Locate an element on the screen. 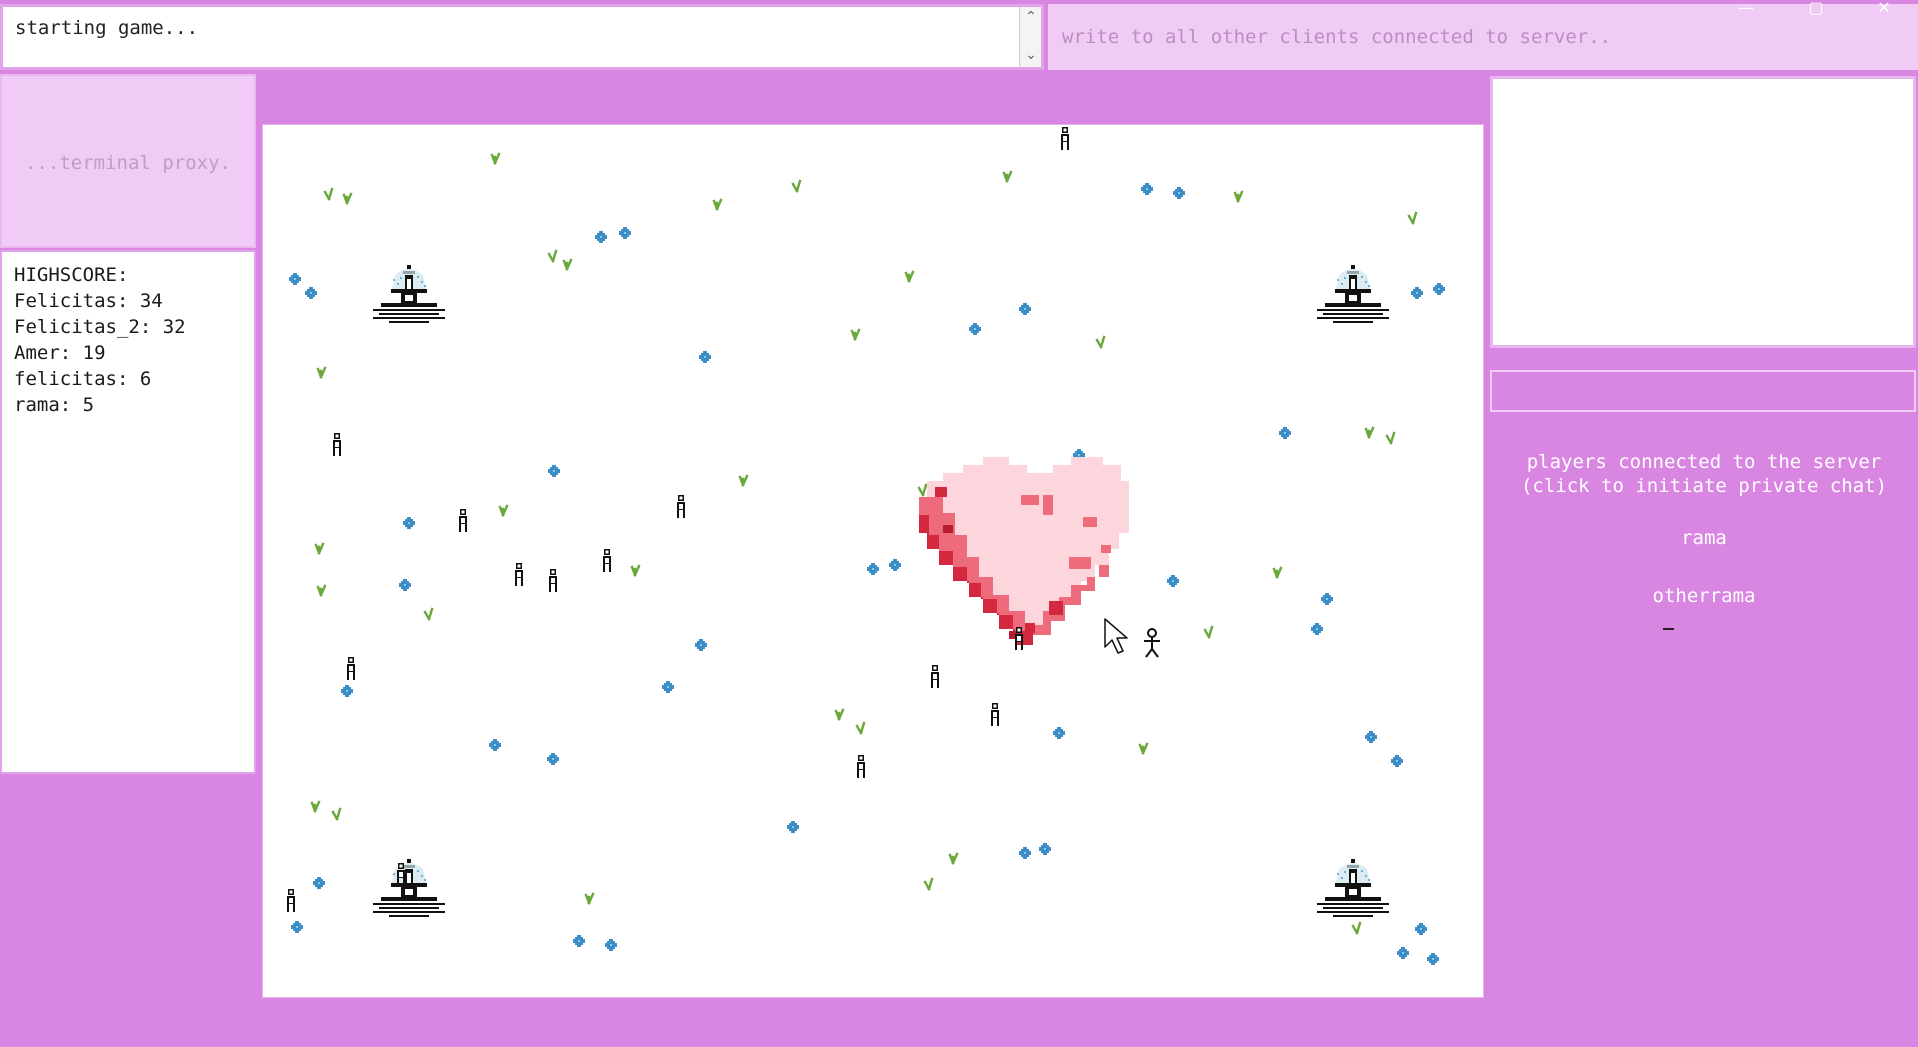  player-link-otherrama: otherrama is located at coordinates (1704, 596).